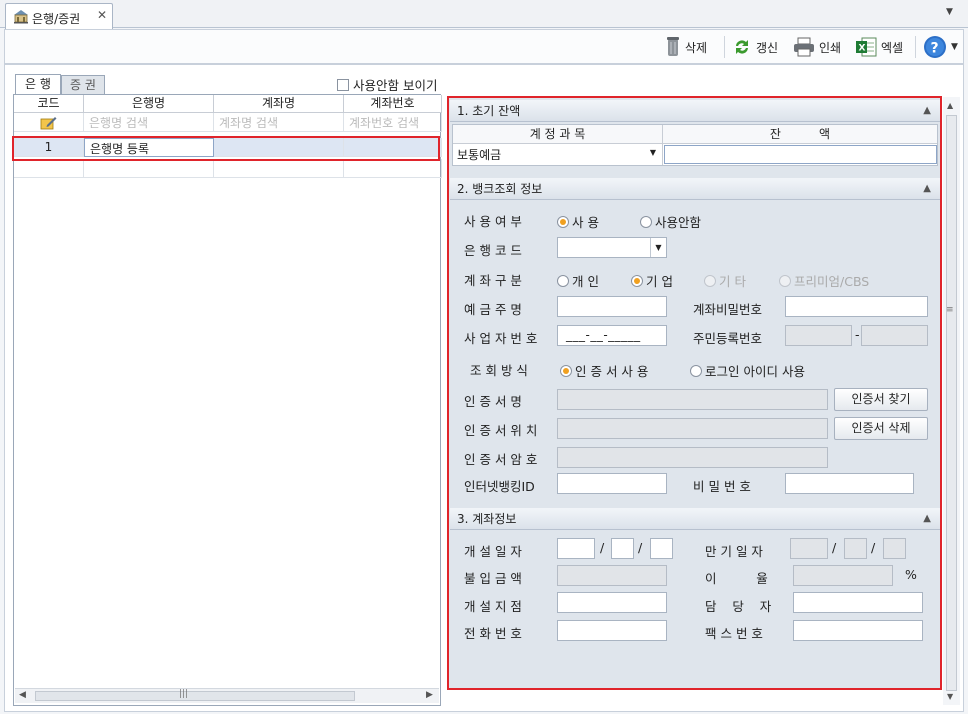 This screenshot has width=968, height=714. I want to click on show-unused-checkbox: 사용안함 보이기, so click(387, 84).